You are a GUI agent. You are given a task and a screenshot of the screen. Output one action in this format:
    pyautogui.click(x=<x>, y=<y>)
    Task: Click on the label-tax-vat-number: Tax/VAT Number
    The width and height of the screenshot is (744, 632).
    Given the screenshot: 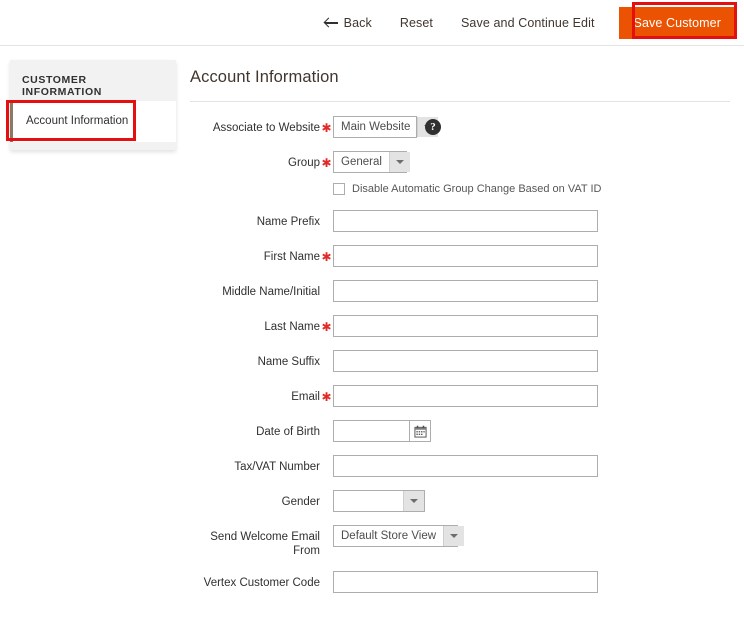 What is the action you would take?
    pyautogui.click(x=277, y=467)
    